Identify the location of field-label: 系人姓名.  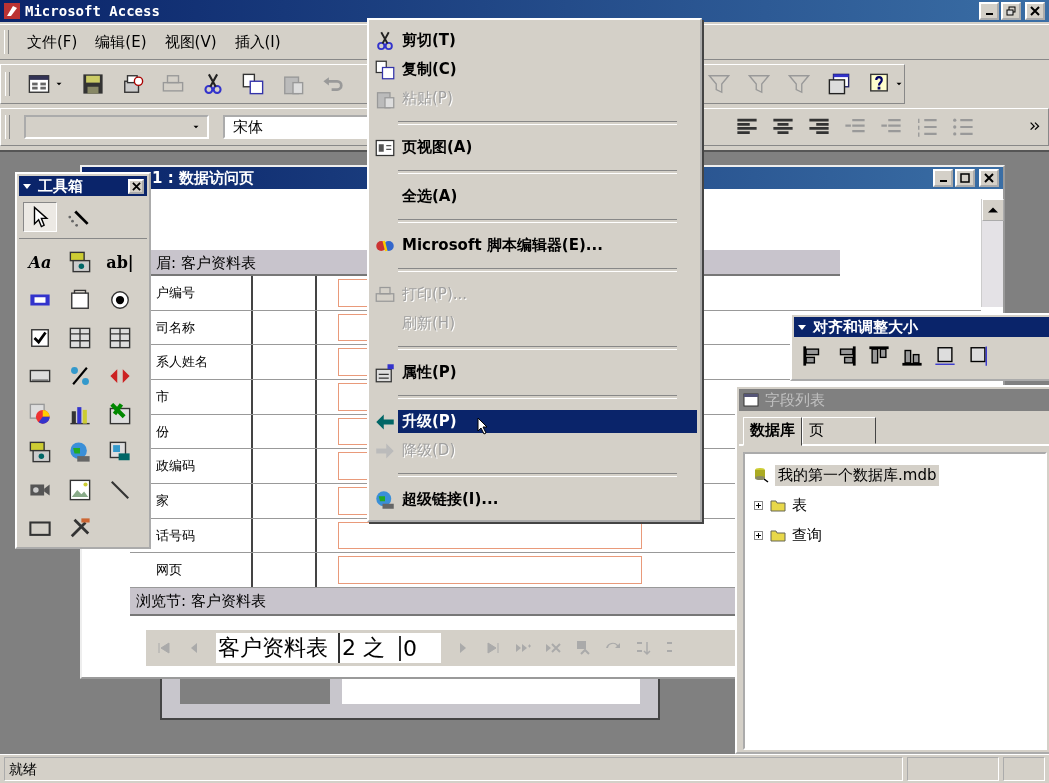
(182, 362).